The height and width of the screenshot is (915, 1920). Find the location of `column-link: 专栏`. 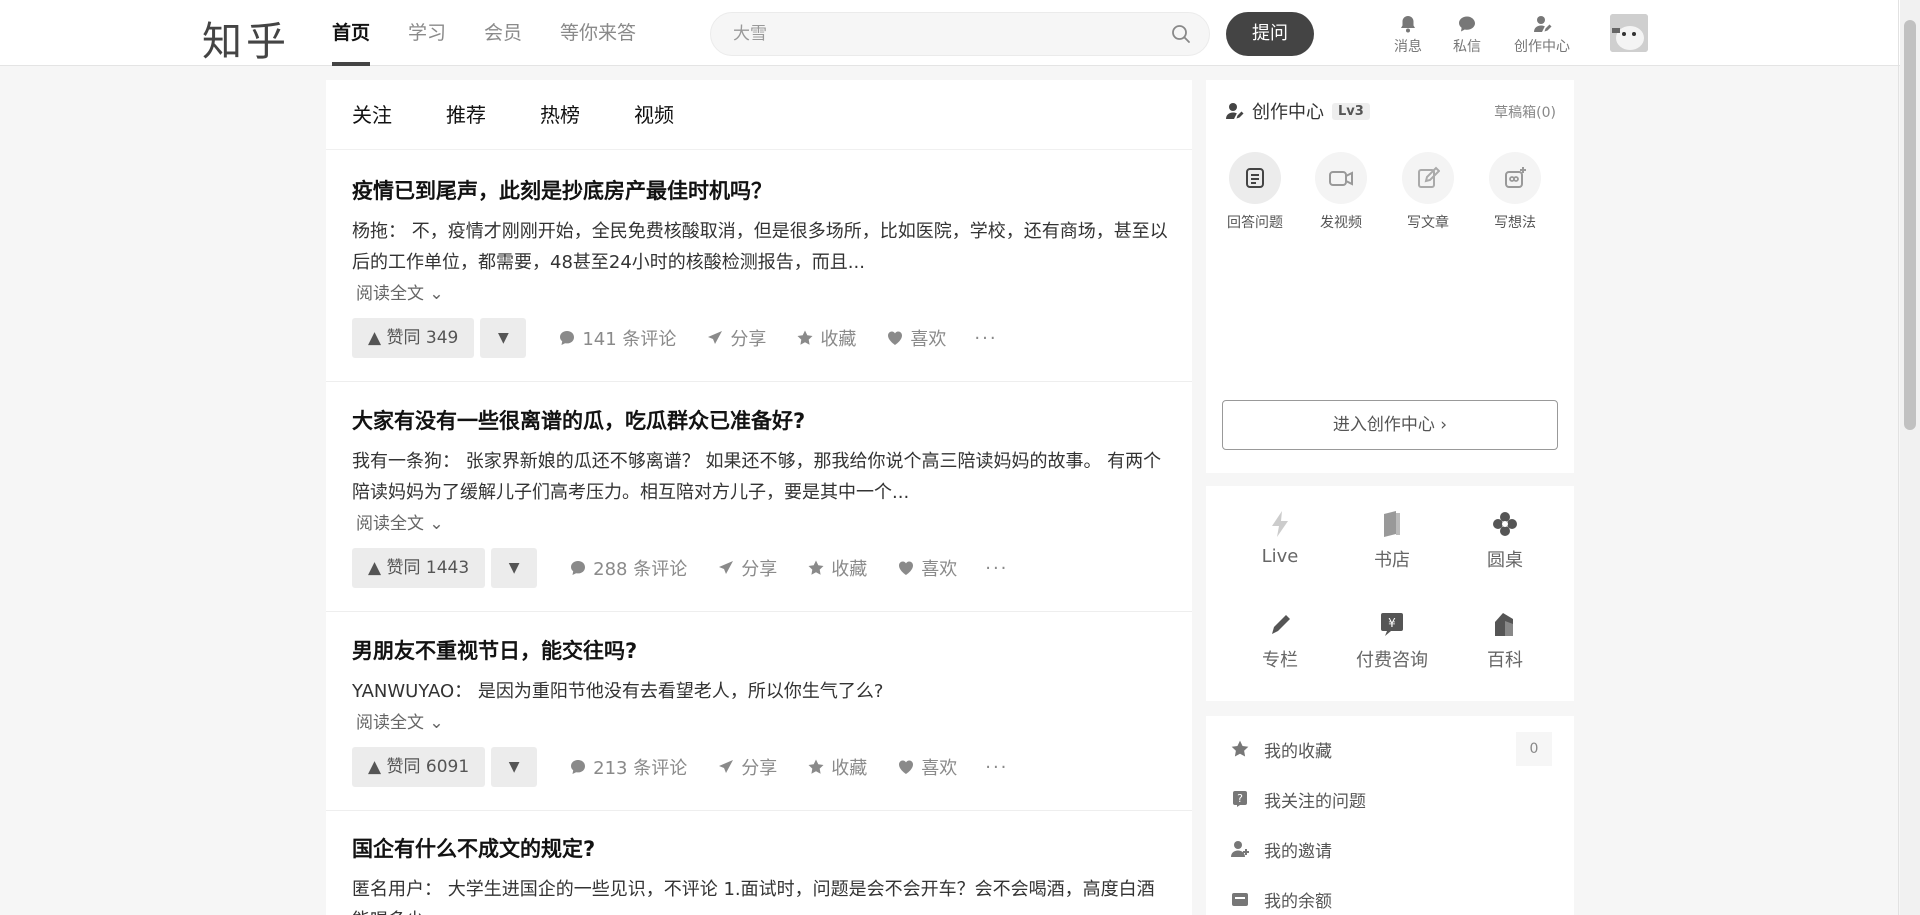

column-link: 专栏 is located at coordinates (1280, 641).